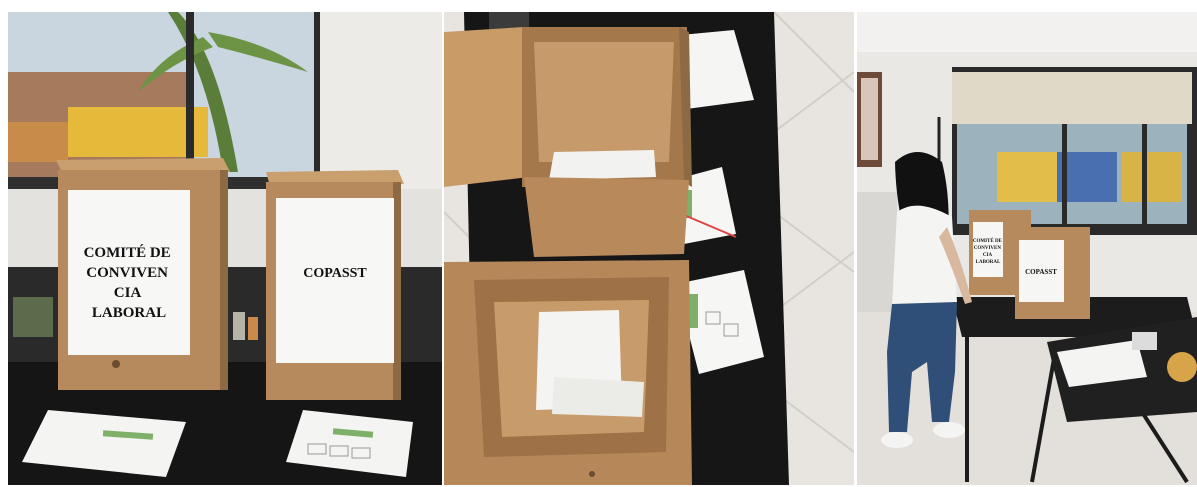  I want to click on label-line-1: COMITÉ DE, so click(127, 252).